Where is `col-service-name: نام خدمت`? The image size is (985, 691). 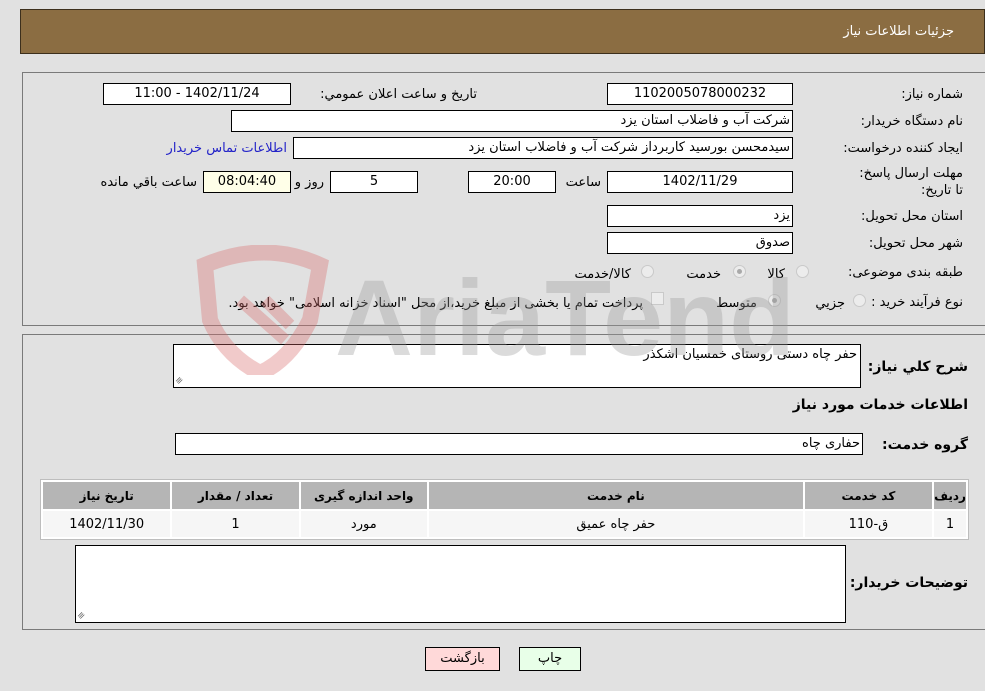
col-service-name: نام خدمت is located at coordinates (615, 495).